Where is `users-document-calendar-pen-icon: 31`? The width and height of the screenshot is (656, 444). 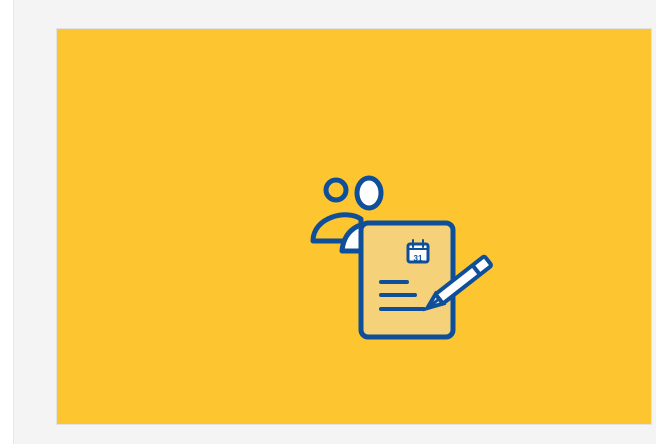 users-document-calendar-pen-icon: 31 is located at coordinates (401, 258).